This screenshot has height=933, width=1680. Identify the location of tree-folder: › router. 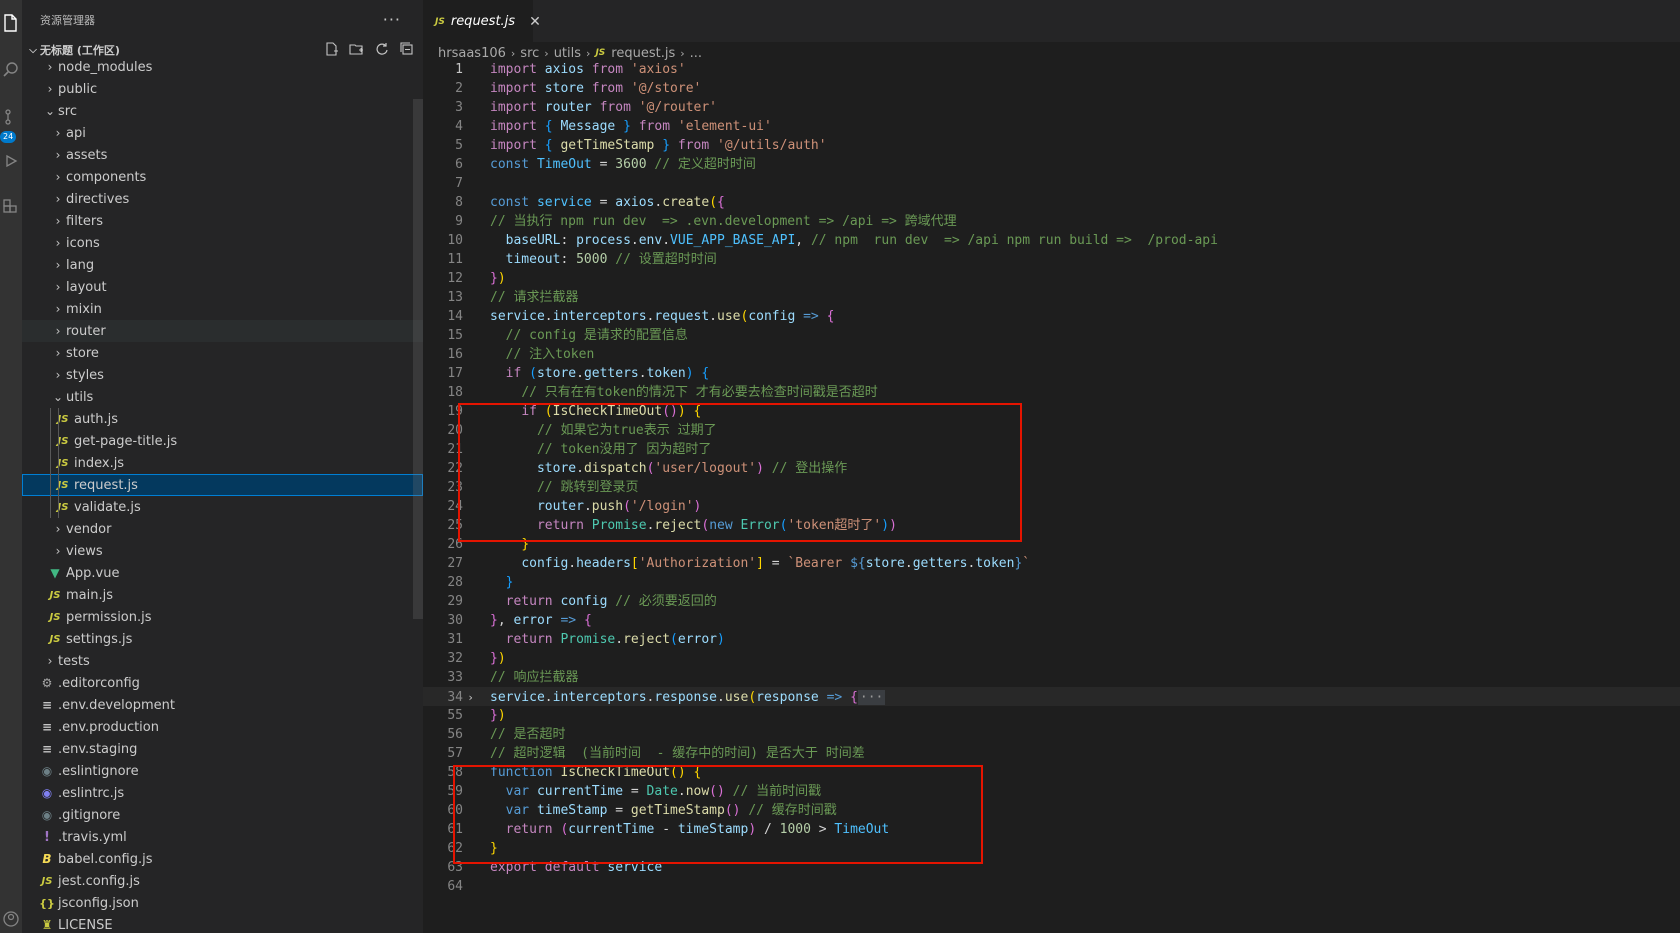
(222, 331).